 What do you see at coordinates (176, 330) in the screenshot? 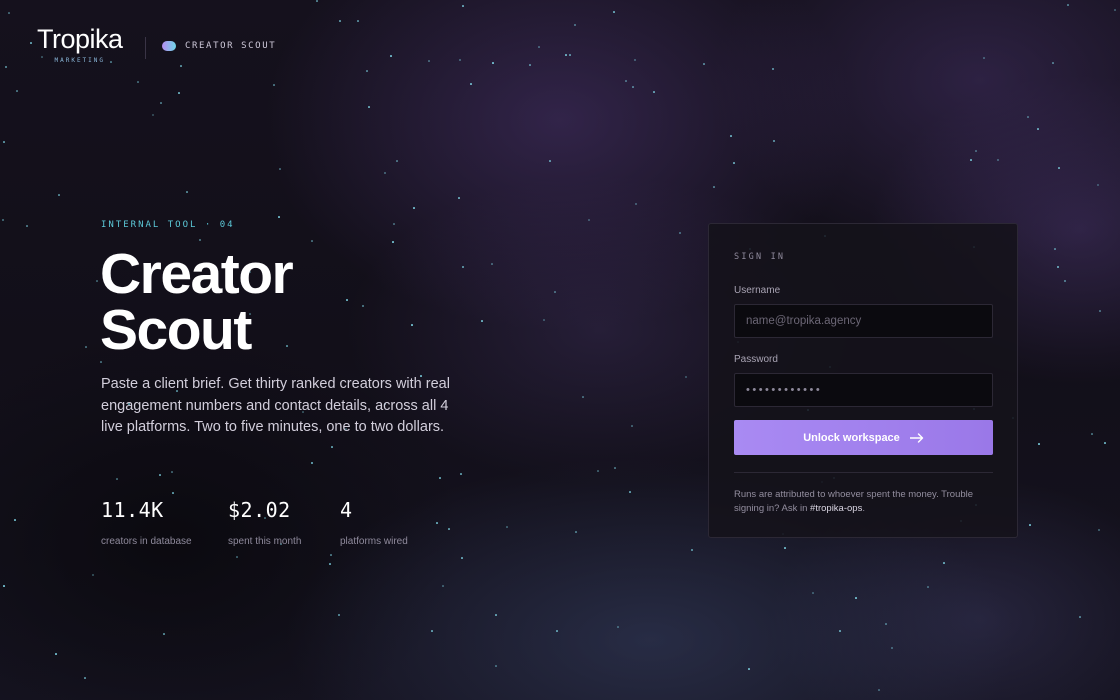
I see `page-title-line-2: Scout` at bounding box center [176, 330].